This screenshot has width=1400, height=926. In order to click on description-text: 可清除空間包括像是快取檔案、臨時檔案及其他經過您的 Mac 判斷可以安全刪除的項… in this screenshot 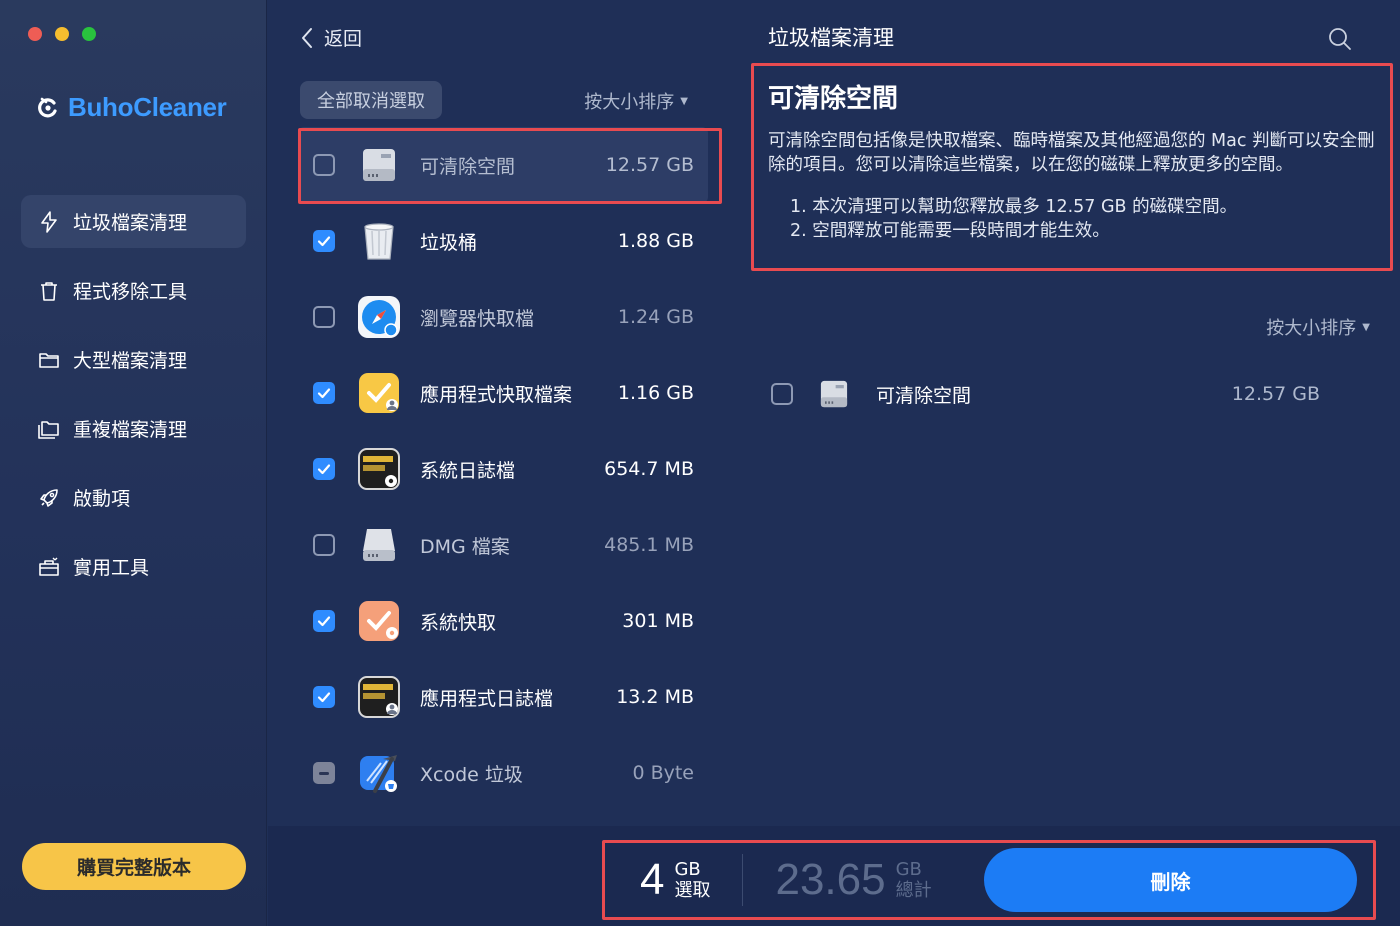, I will do `click(1071, 153)`.